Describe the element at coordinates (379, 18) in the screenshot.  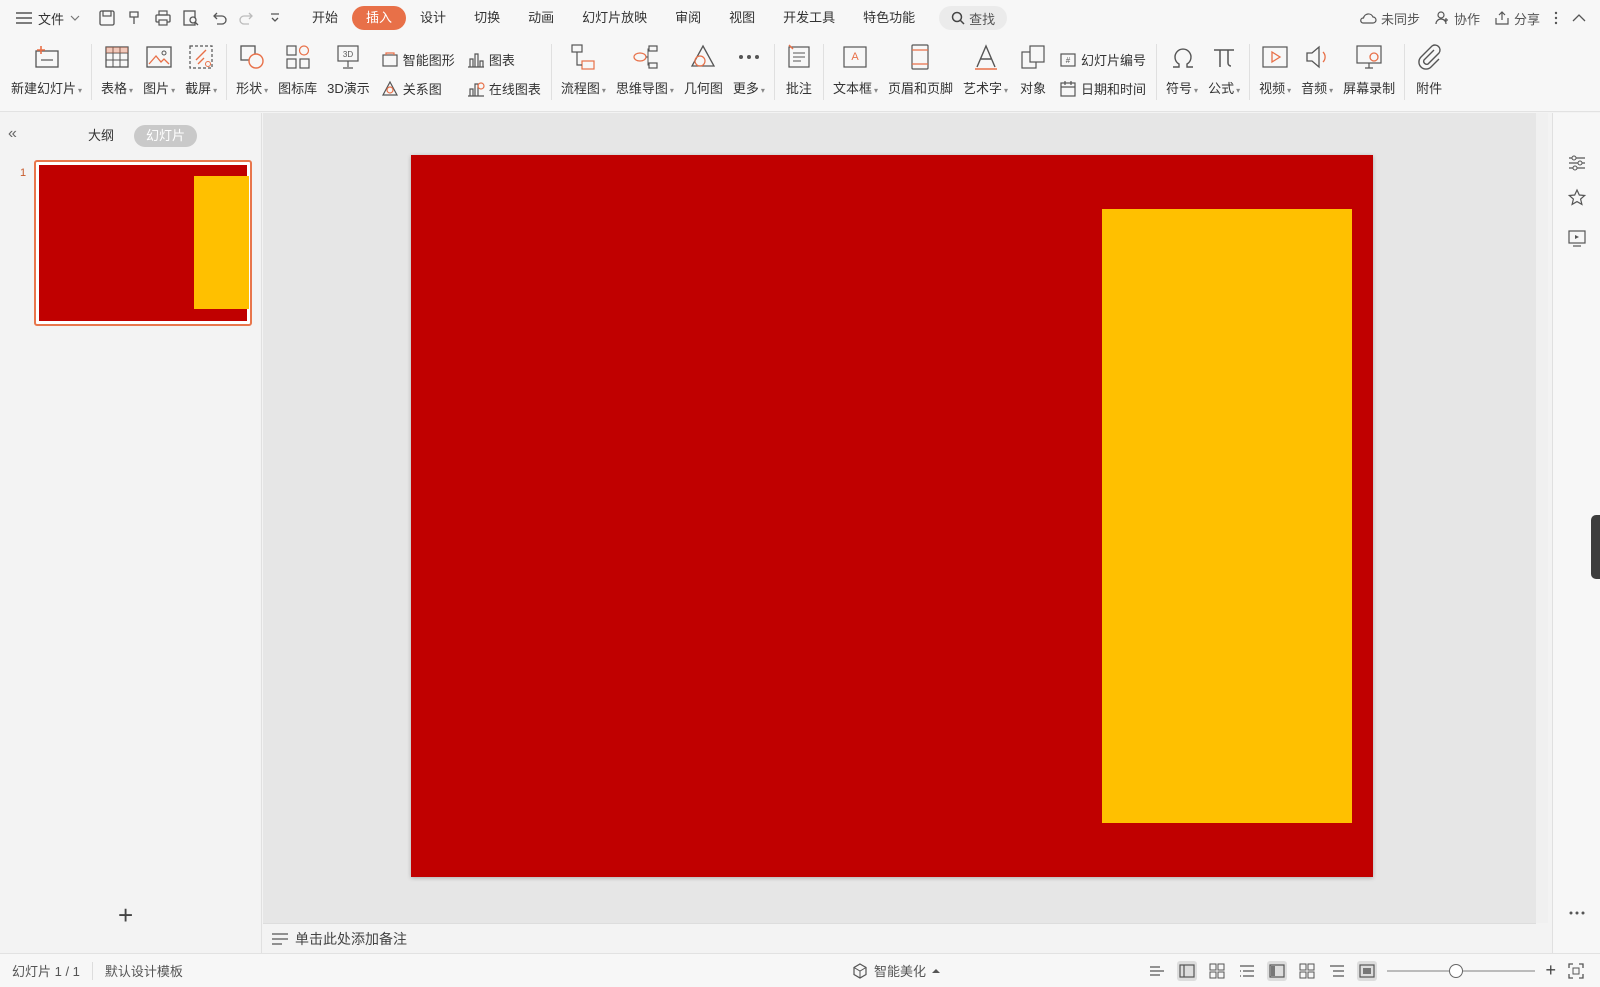
I see `tab-insert: 插入` at that location.